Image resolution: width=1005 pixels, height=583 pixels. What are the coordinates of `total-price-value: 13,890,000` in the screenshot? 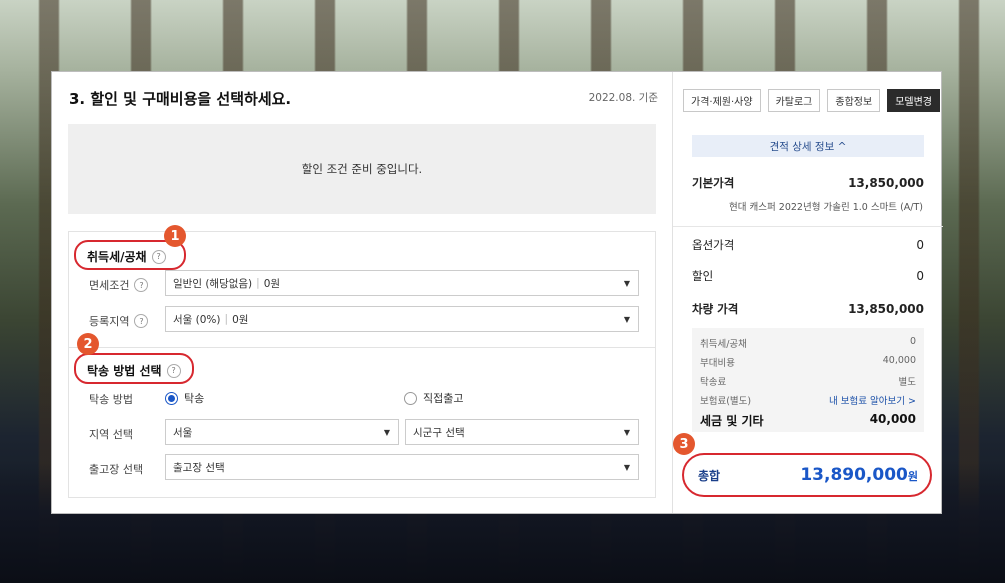 It's located at (854, 475).